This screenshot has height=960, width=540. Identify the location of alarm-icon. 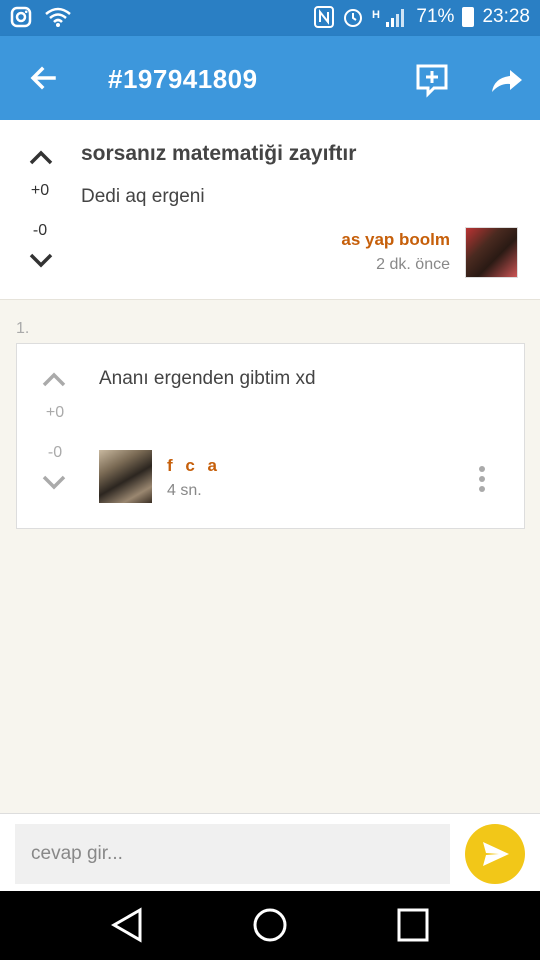
(353, 18).